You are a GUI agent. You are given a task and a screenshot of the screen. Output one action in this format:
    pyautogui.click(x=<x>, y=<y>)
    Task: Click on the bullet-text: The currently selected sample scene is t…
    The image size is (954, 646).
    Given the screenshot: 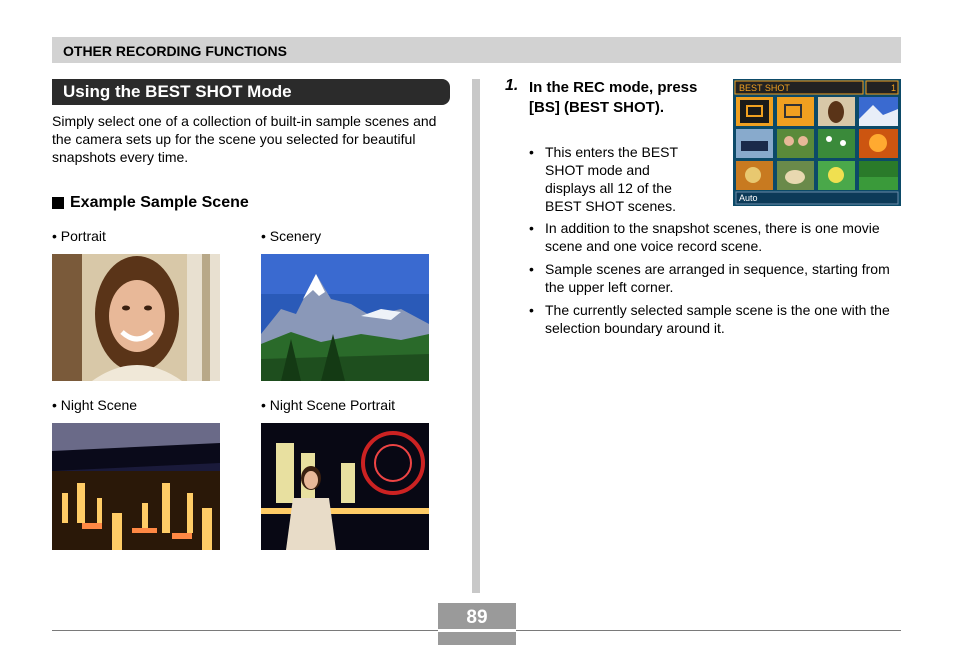 What is the action you would take?
    pyautogui.click(x=717, y=319)
    